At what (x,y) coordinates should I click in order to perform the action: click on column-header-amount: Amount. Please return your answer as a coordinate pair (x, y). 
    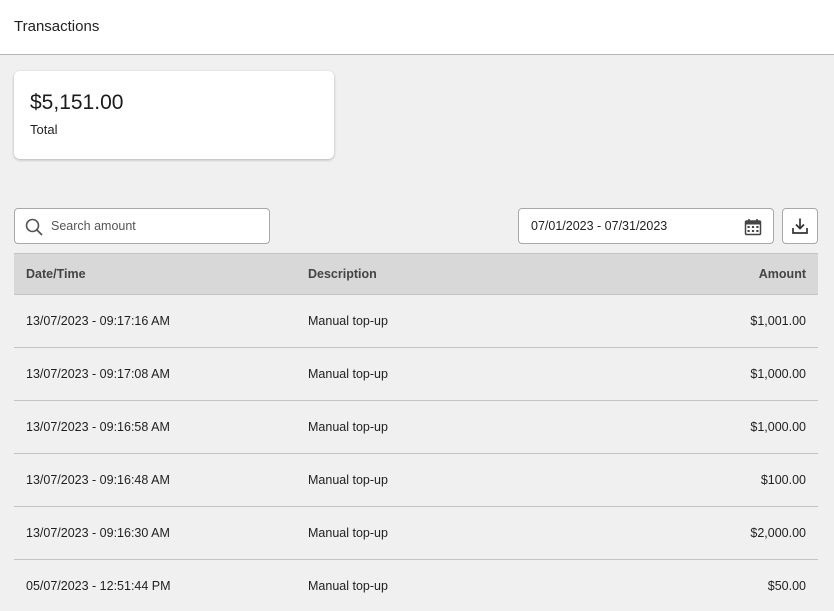
    Looking at the image, I should click on (782, 274).